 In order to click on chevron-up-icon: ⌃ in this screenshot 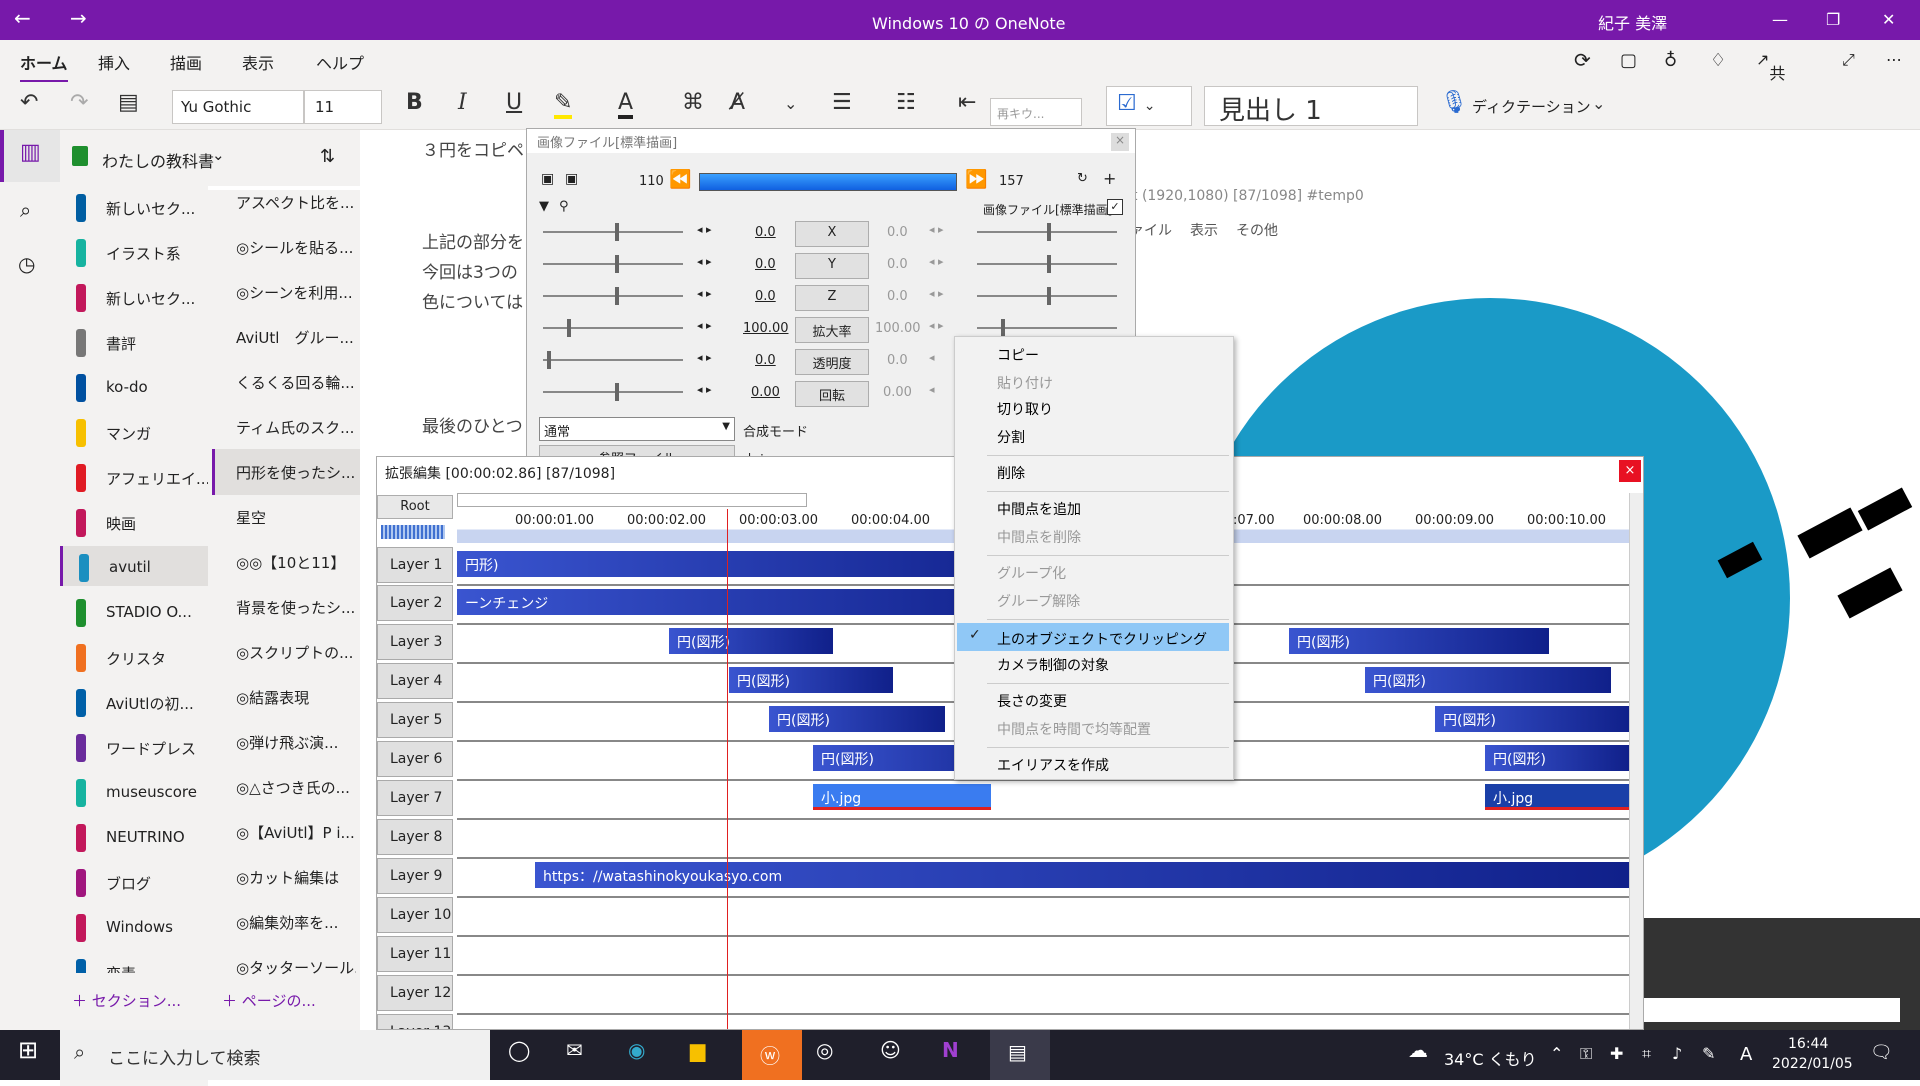, I will do `click(1556, 1053)`.